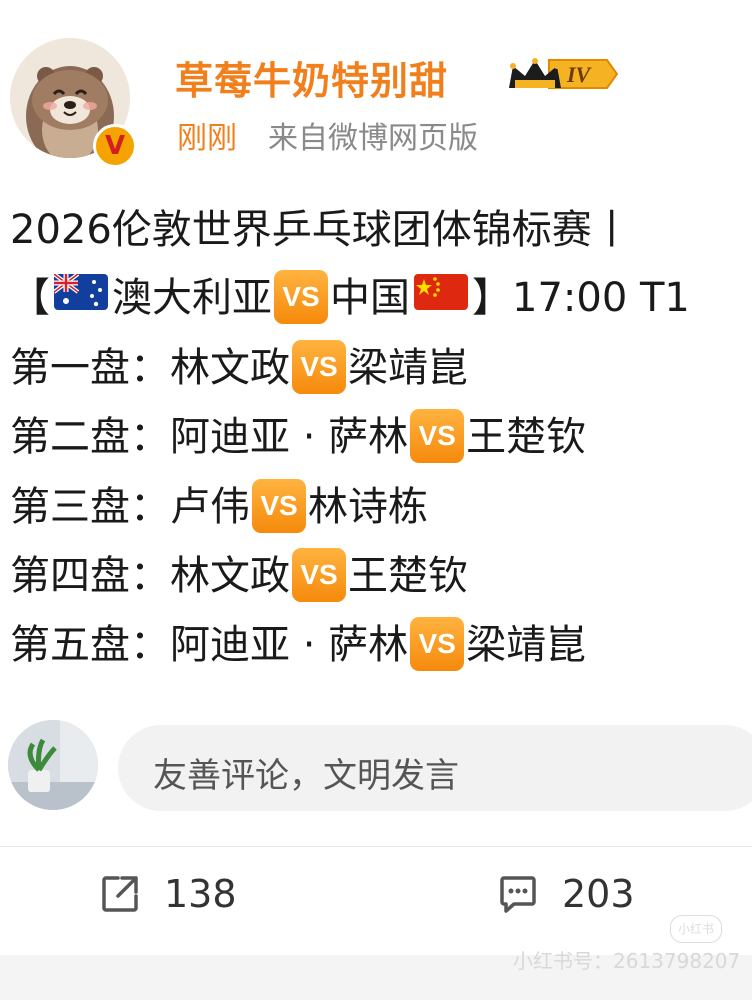 This screenshot has height=1000, width=752. Describe the element at coordinates (441, 297) in the screenshot. I see `china-flag-icon` at that location.